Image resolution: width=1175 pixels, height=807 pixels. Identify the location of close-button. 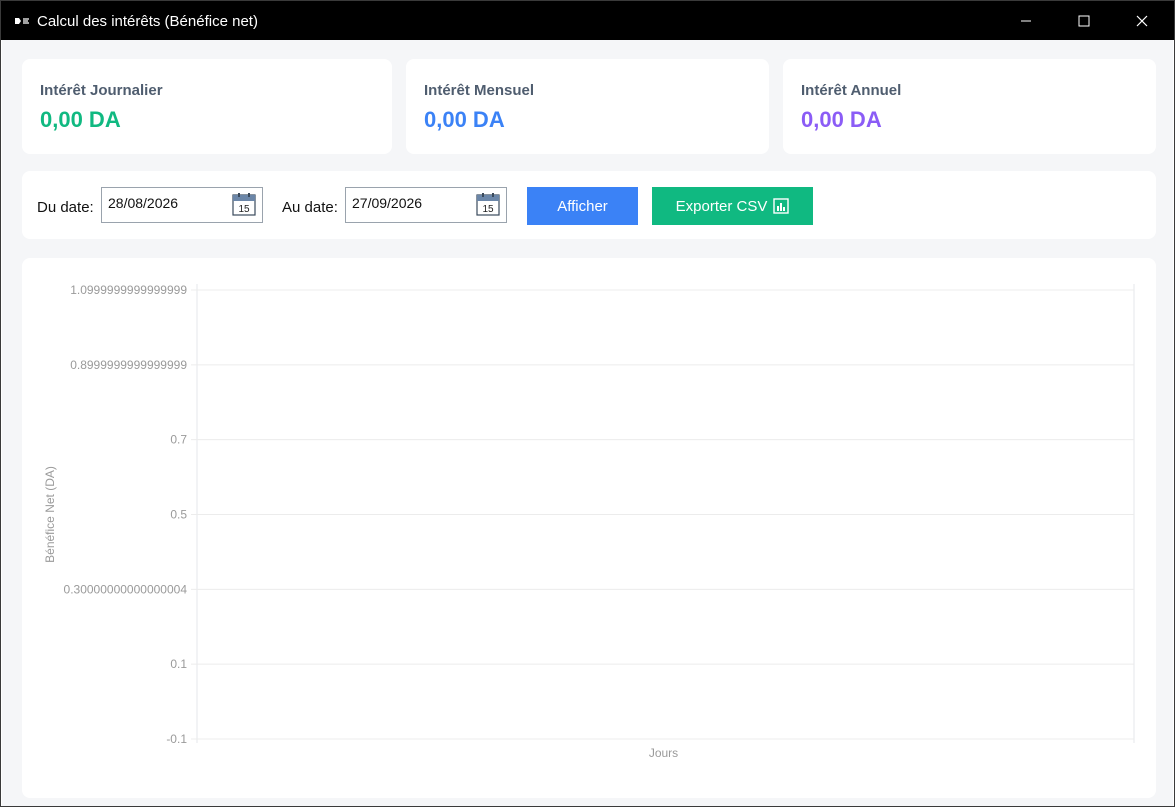
(1142, 20).